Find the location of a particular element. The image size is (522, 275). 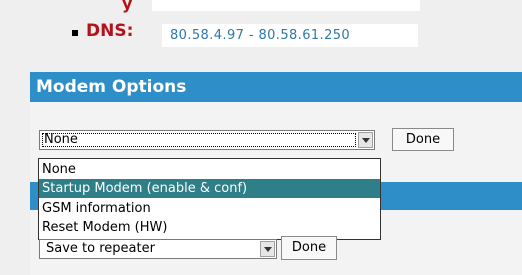

modem-option-select: None is located at coordinates (207, 140).